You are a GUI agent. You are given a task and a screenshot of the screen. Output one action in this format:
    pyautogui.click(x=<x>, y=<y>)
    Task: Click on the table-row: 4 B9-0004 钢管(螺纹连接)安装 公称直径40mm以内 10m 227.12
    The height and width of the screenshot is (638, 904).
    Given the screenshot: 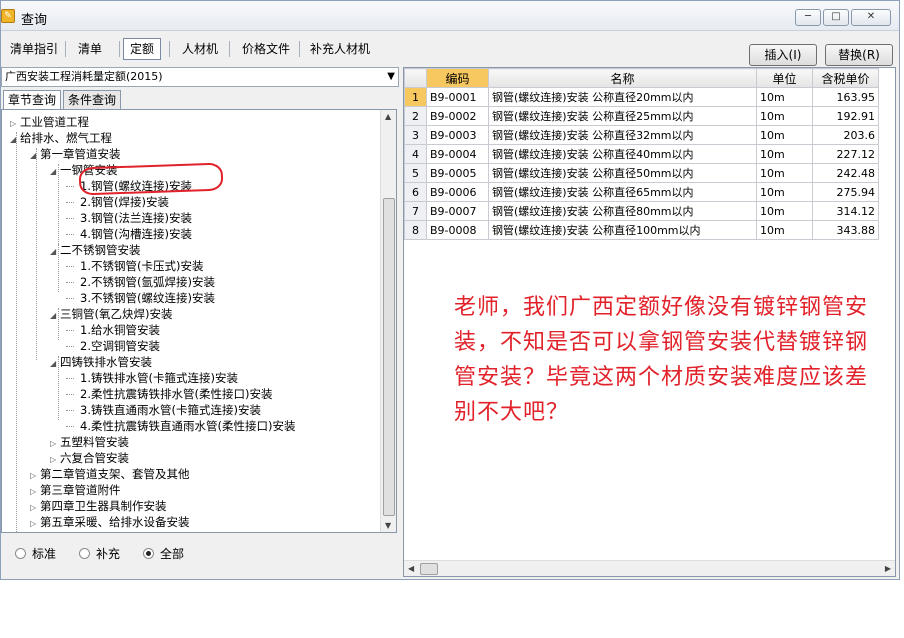 What is the action you would take?
    pyautogui.click(x=641, y=154)
    